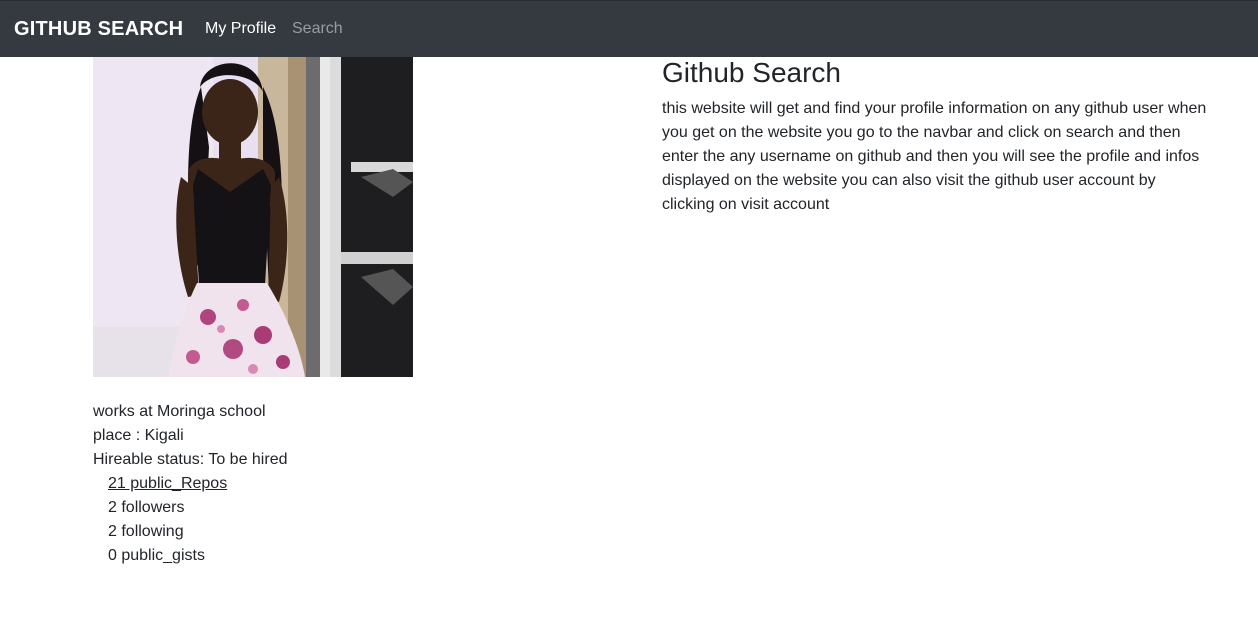 Image resolution: width=1258 pixels, height=641 pixels. Describe the element at coordinates (240, 29) in the screenshot. I see `nav-my-profile: My Profile` at that location.